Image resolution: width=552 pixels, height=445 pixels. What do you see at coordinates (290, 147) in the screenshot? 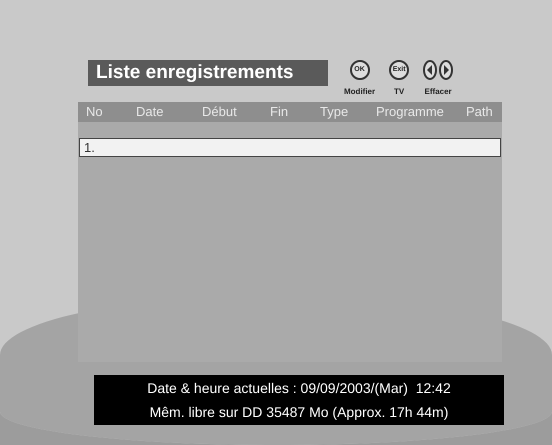
I see `recording-row: 1.` at bounding box center [290, 147].